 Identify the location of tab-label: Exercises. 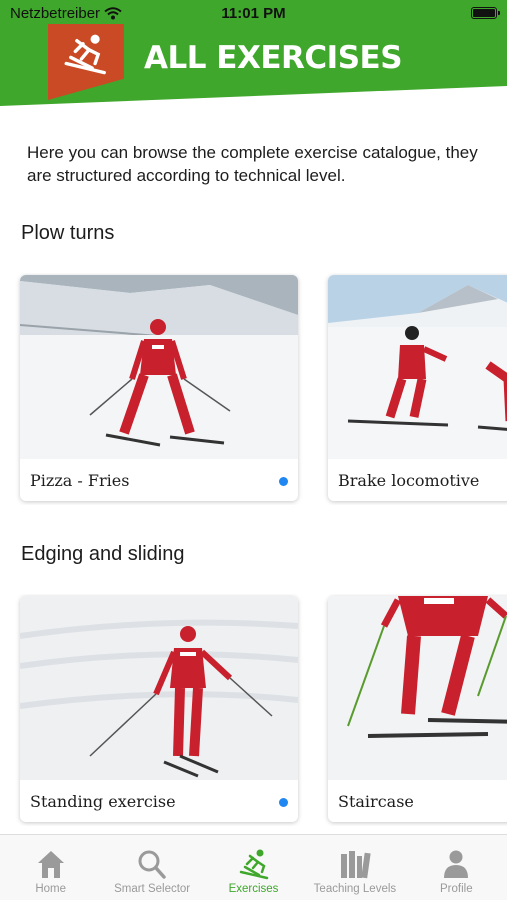
(253, 889).